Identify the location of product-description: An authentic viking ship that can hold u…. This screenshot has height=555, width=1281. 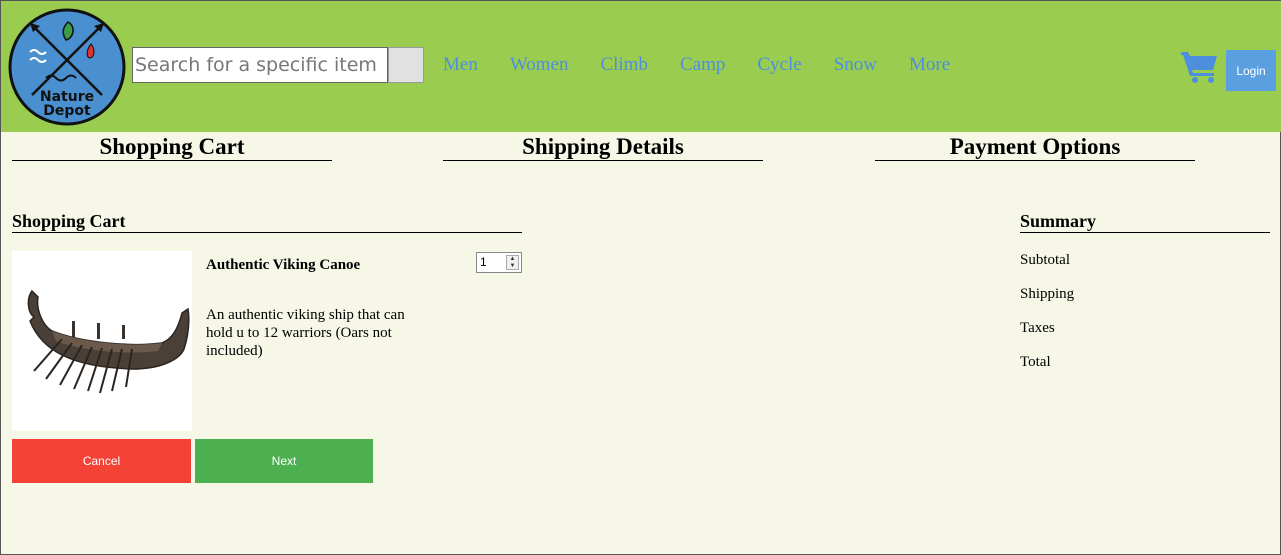
(305, 333).